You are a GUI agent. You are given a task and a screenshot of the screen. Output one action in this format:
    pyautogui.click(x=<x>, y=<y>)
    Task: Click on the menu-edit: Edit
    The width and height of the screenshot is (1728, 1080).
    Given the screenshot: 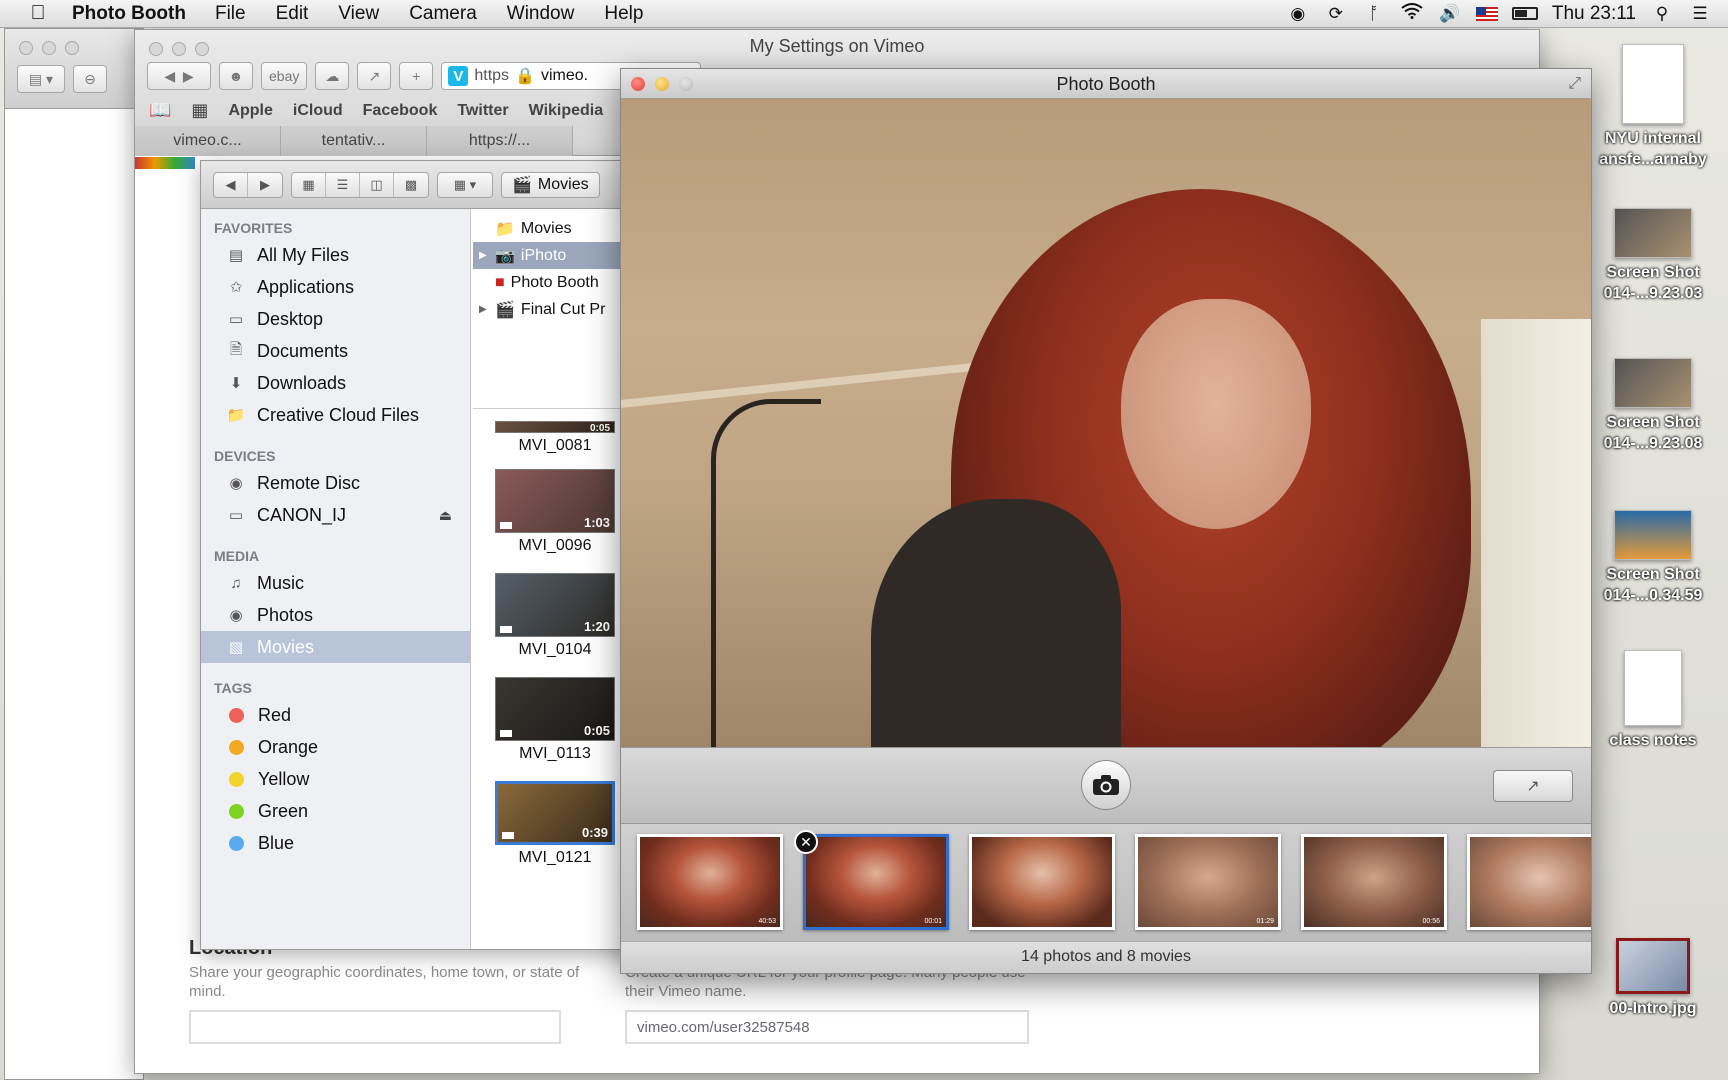 What is the action you would take?
    pyautogui.click(x=292, y=14)
    